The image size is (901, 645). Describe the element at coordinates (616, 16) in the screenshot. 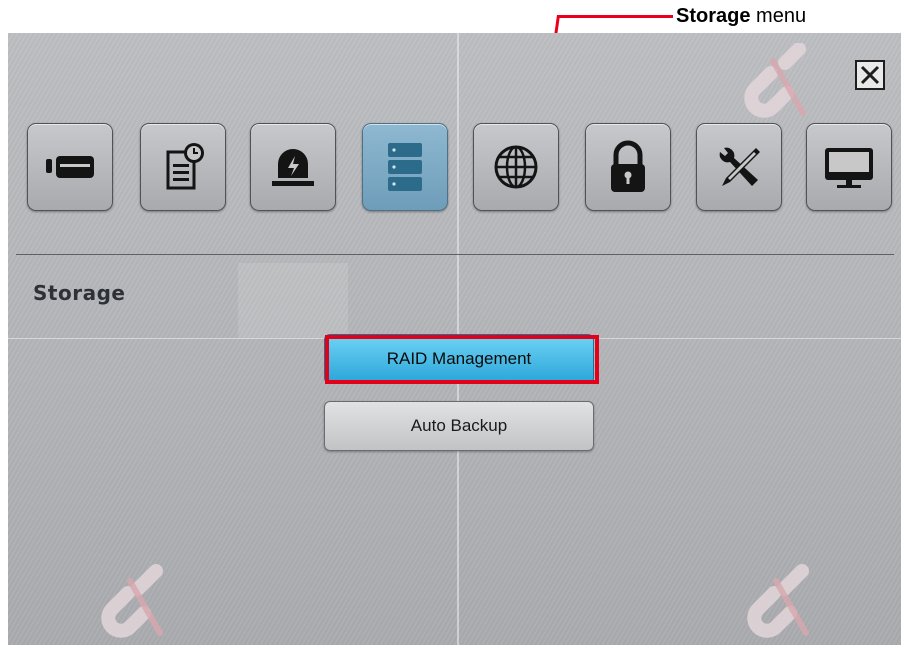

I see `callout-line` at that location.